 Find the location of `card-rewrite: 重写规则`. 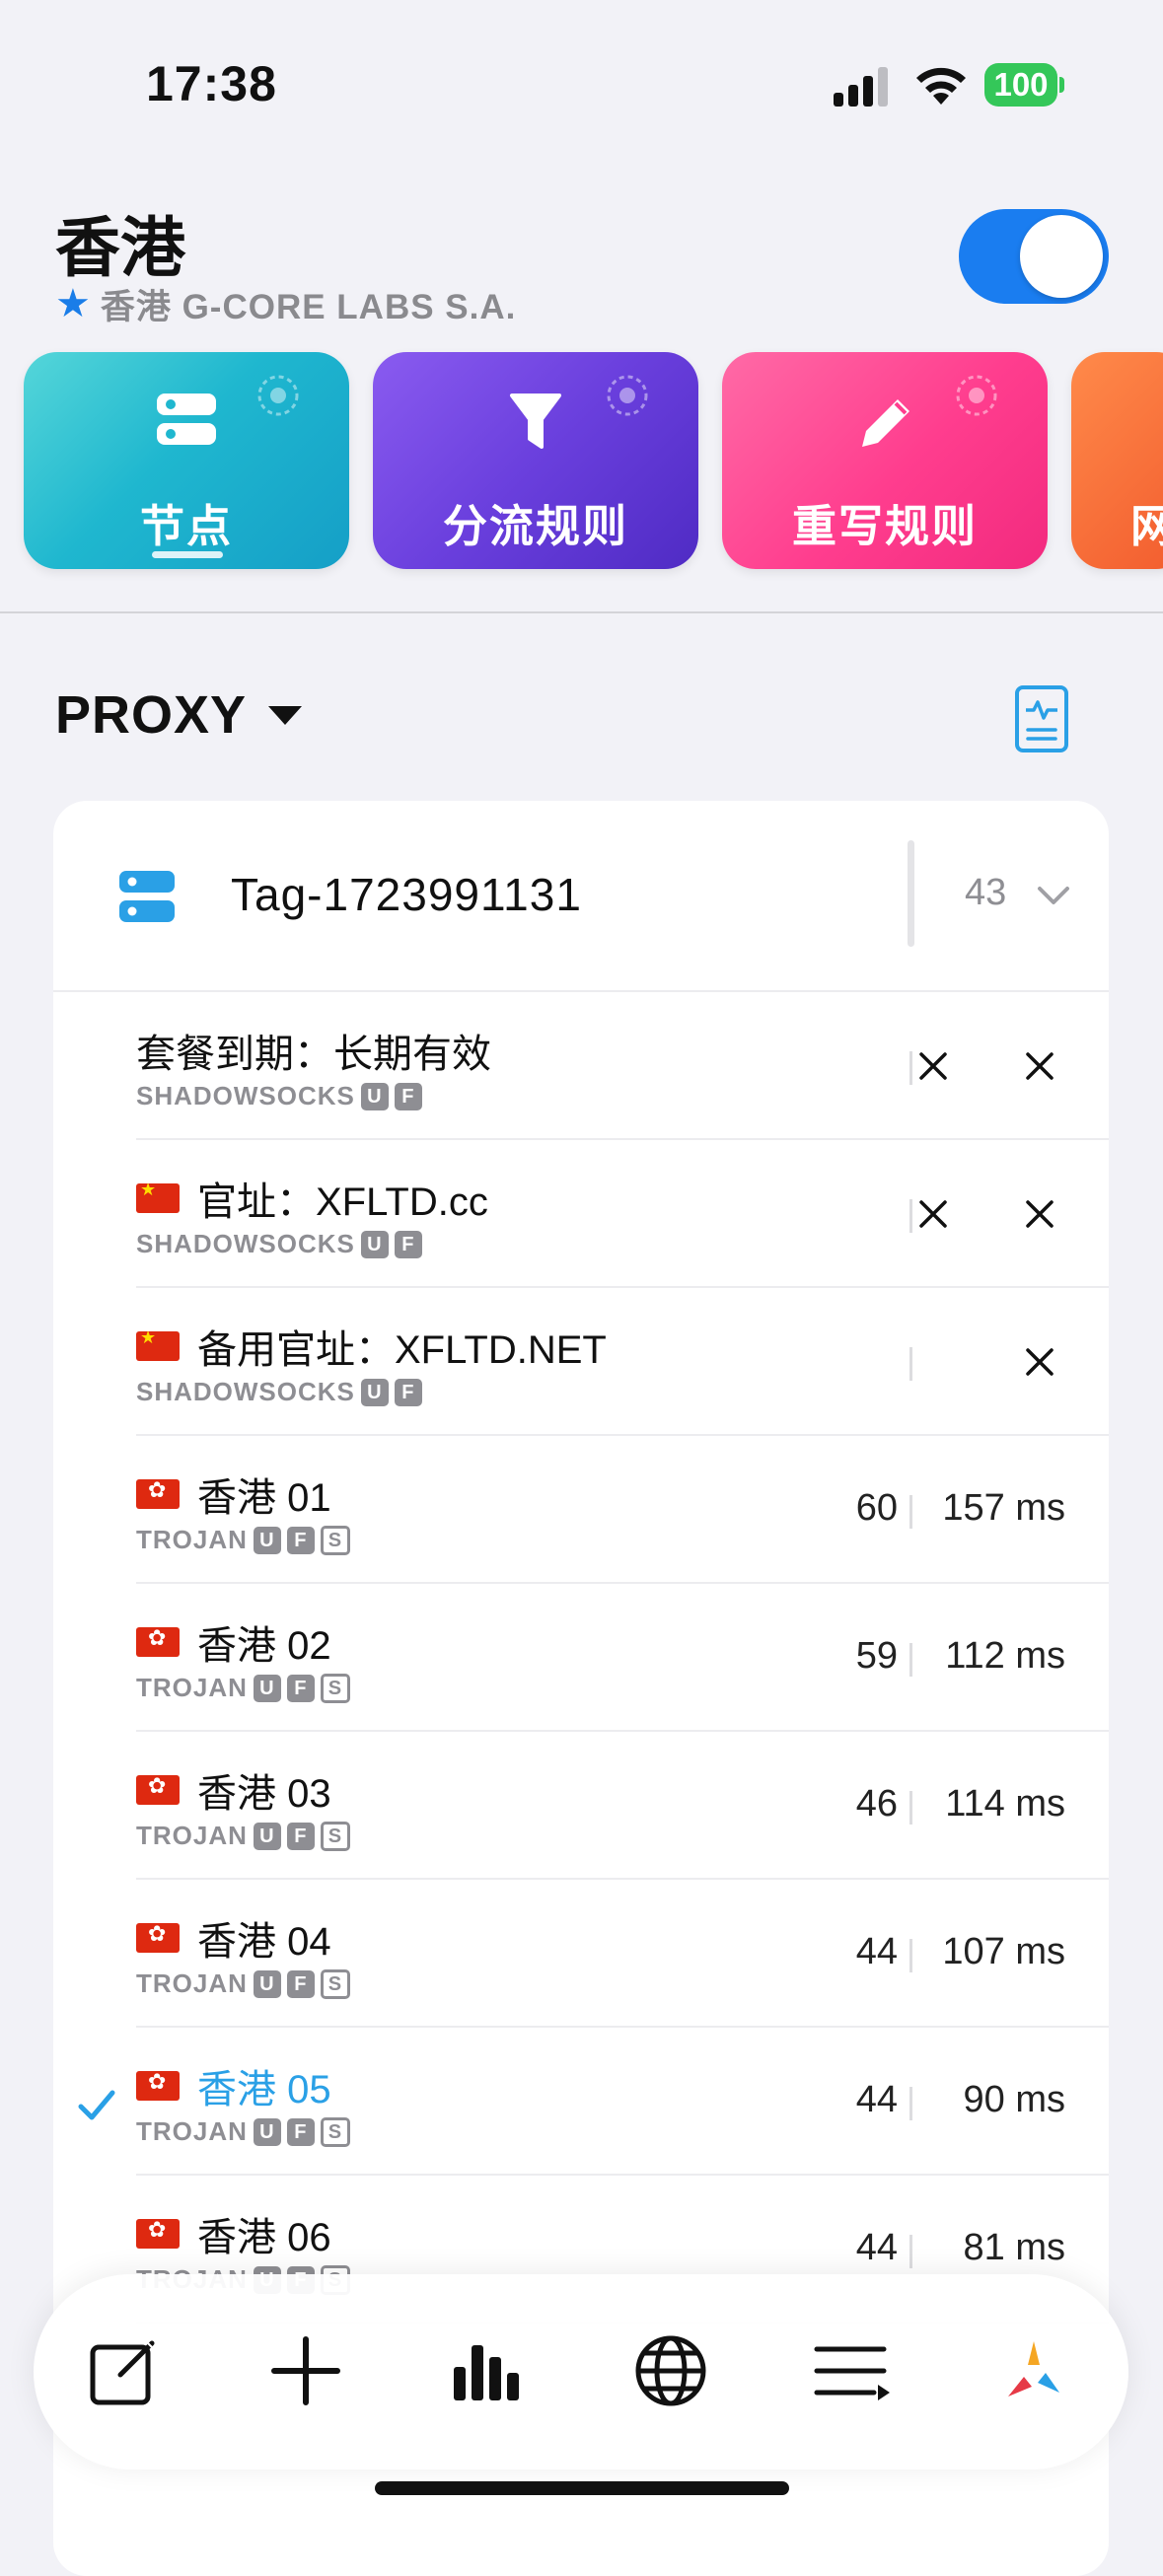

card-rewrite: 重写规则 is located at coordinates (885, 460).